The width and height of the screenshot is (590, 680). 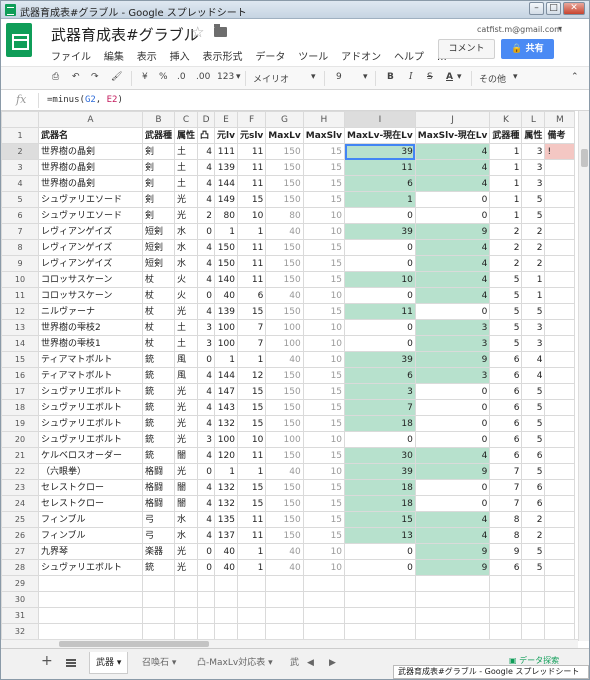 What do you see at coordinates (506, 471) in the screenshot?
I see `table-cell: 7` at bounding box center [506, 471].